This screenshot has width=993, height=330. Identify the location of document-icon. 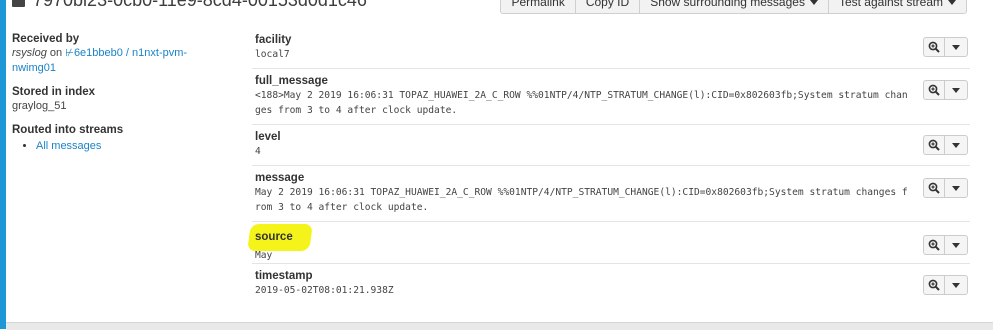
(18, 3).